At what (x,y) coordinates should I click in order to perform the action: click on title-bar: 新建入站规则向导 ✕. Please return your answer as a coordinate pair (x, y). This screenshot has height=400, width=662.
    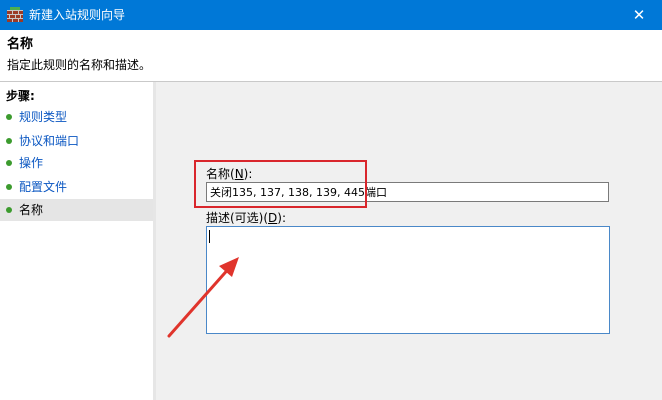
    Looking at the image, I should click on (331, 15).